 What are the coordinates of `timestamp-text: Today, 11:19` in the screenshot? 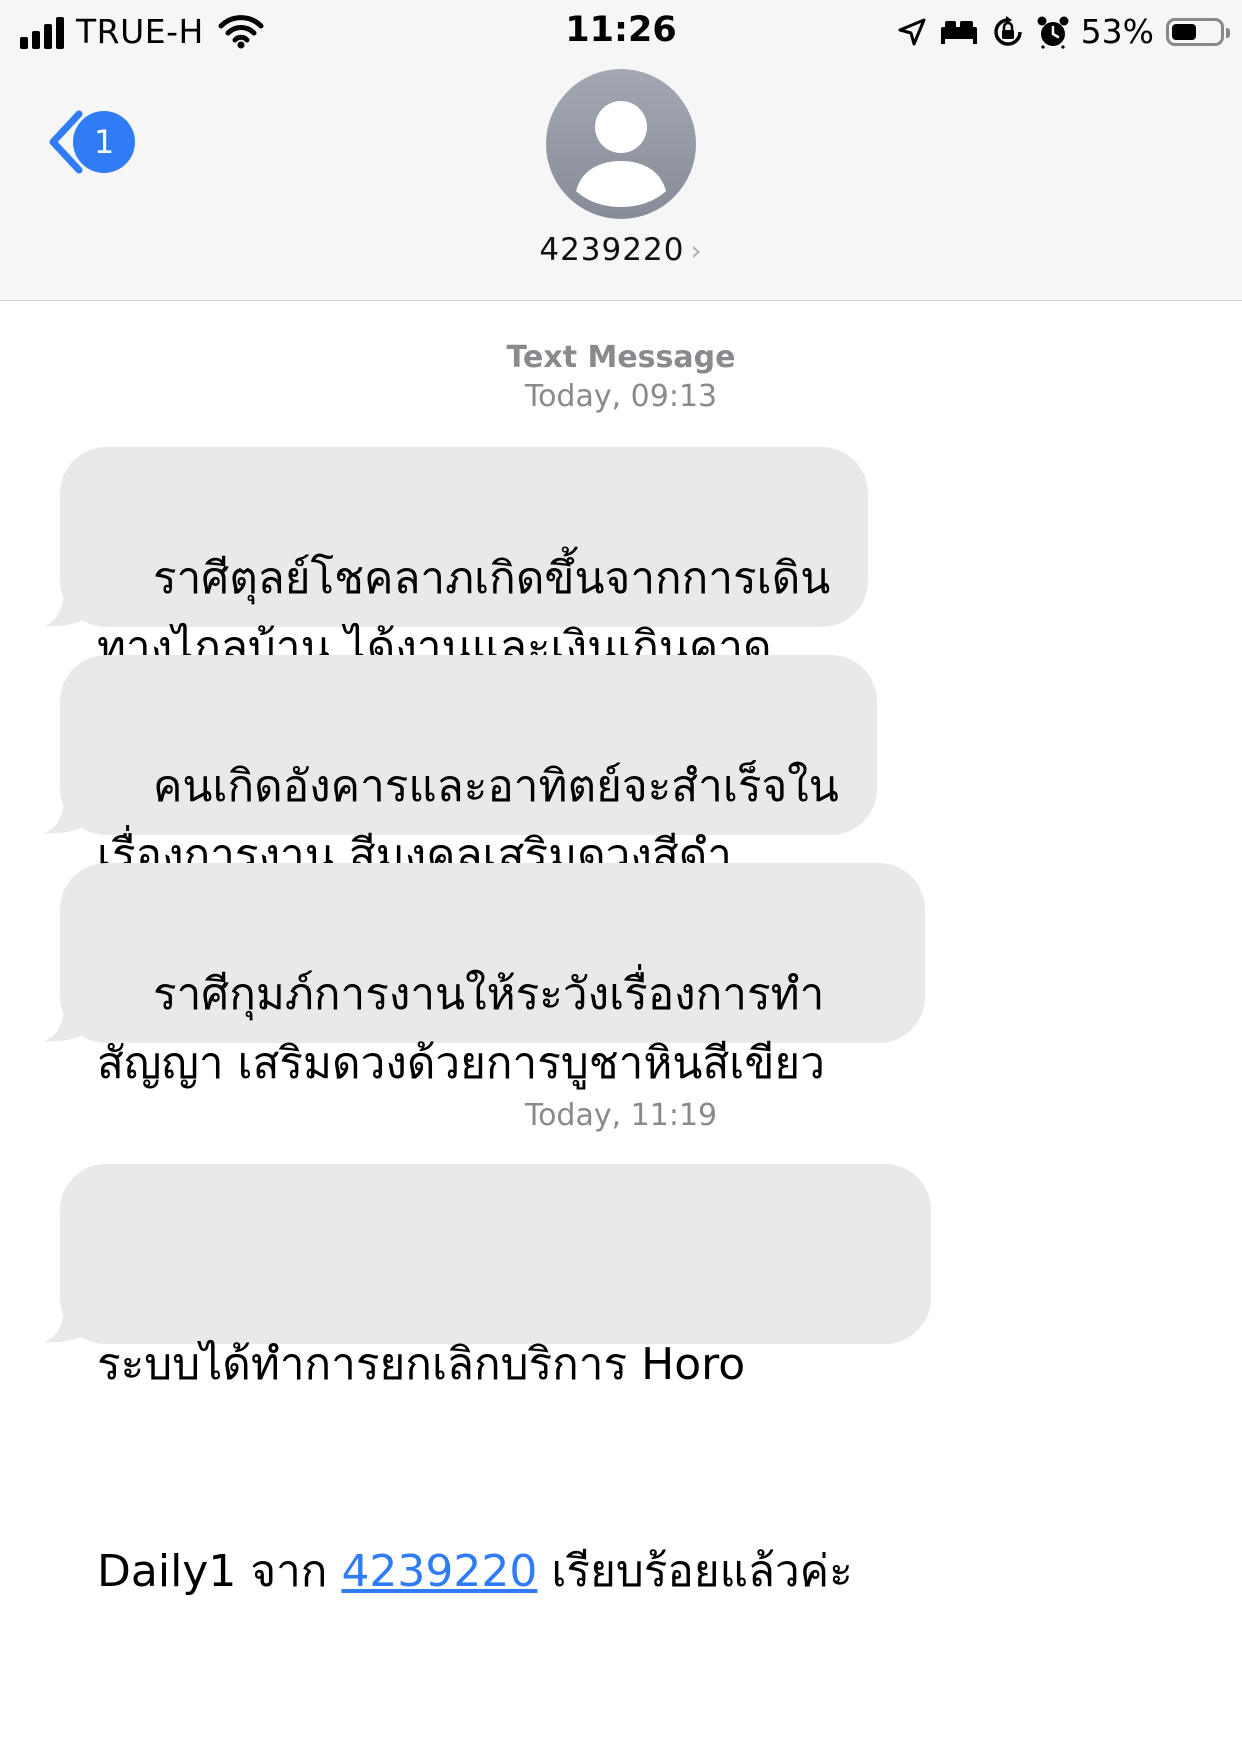 It's located at (621, 1115).